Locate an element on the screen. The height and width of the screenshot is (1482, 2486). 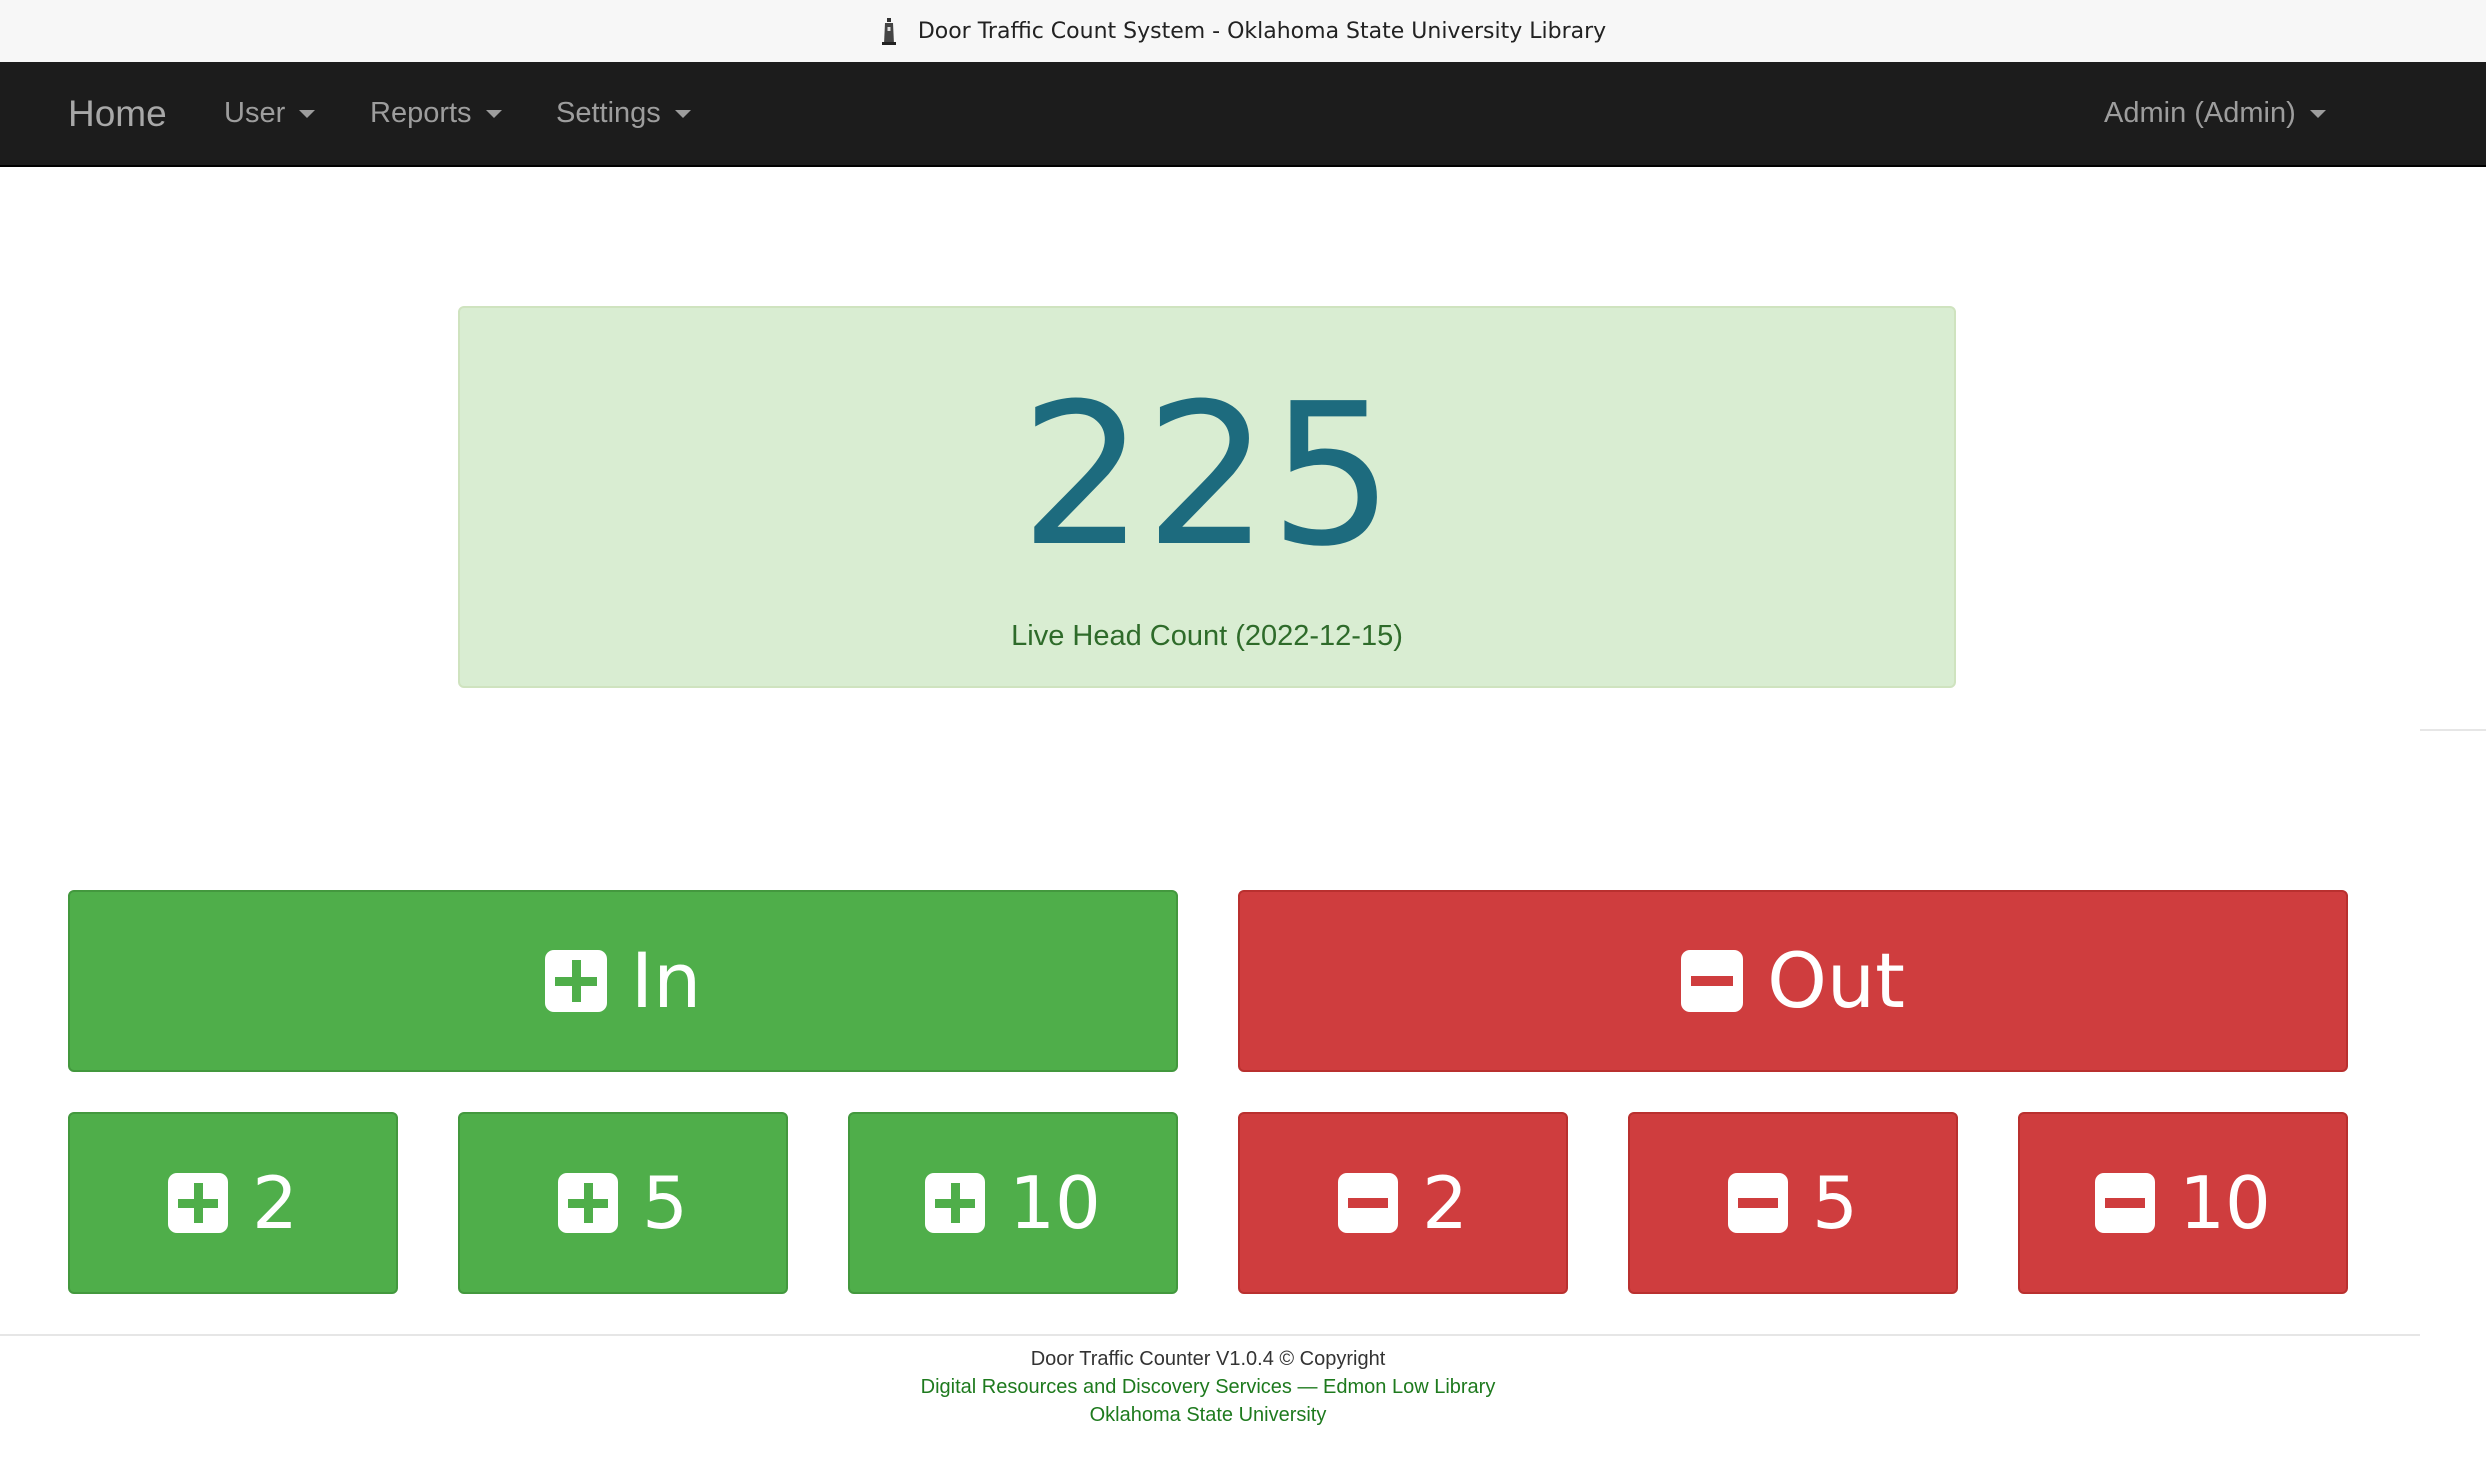
subtract-2-button: 2 is located at coordinates (1403, 1203).